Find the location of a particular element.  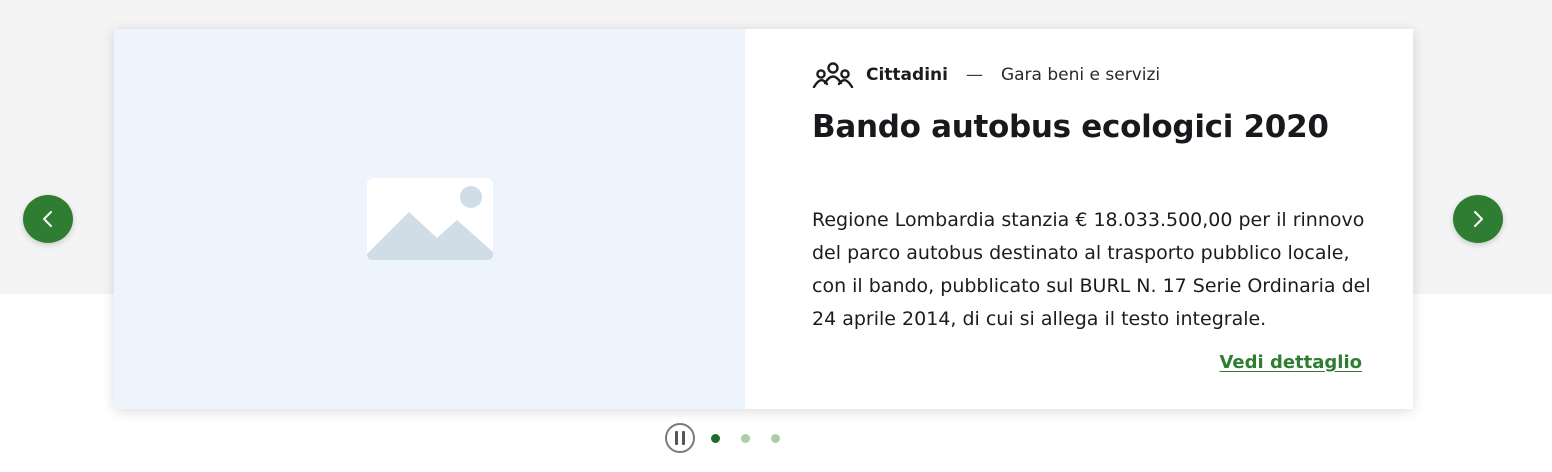

pause-icon-bar is located at coordinates (683, 438).